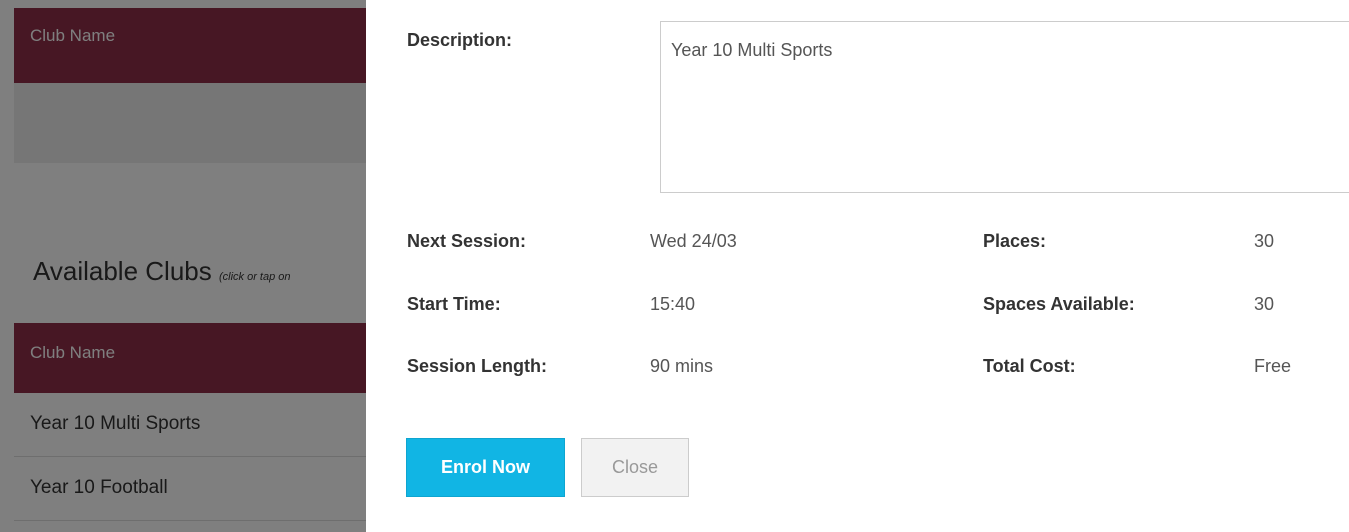  What do you see at coordinates (682, 366) in the screenshot?
I see `session-length-value: 90 mins` at bounding box center [682, 366].